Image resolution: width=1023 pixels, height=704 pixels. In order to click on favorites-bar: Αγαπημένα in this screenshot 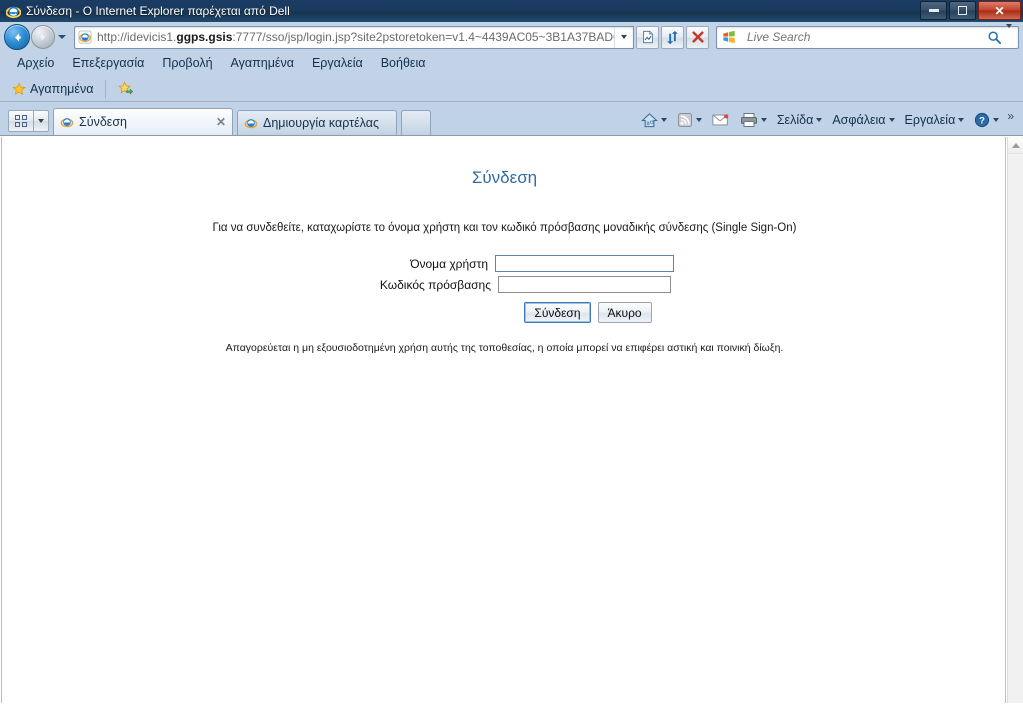, I will do `click(511, 89)`.